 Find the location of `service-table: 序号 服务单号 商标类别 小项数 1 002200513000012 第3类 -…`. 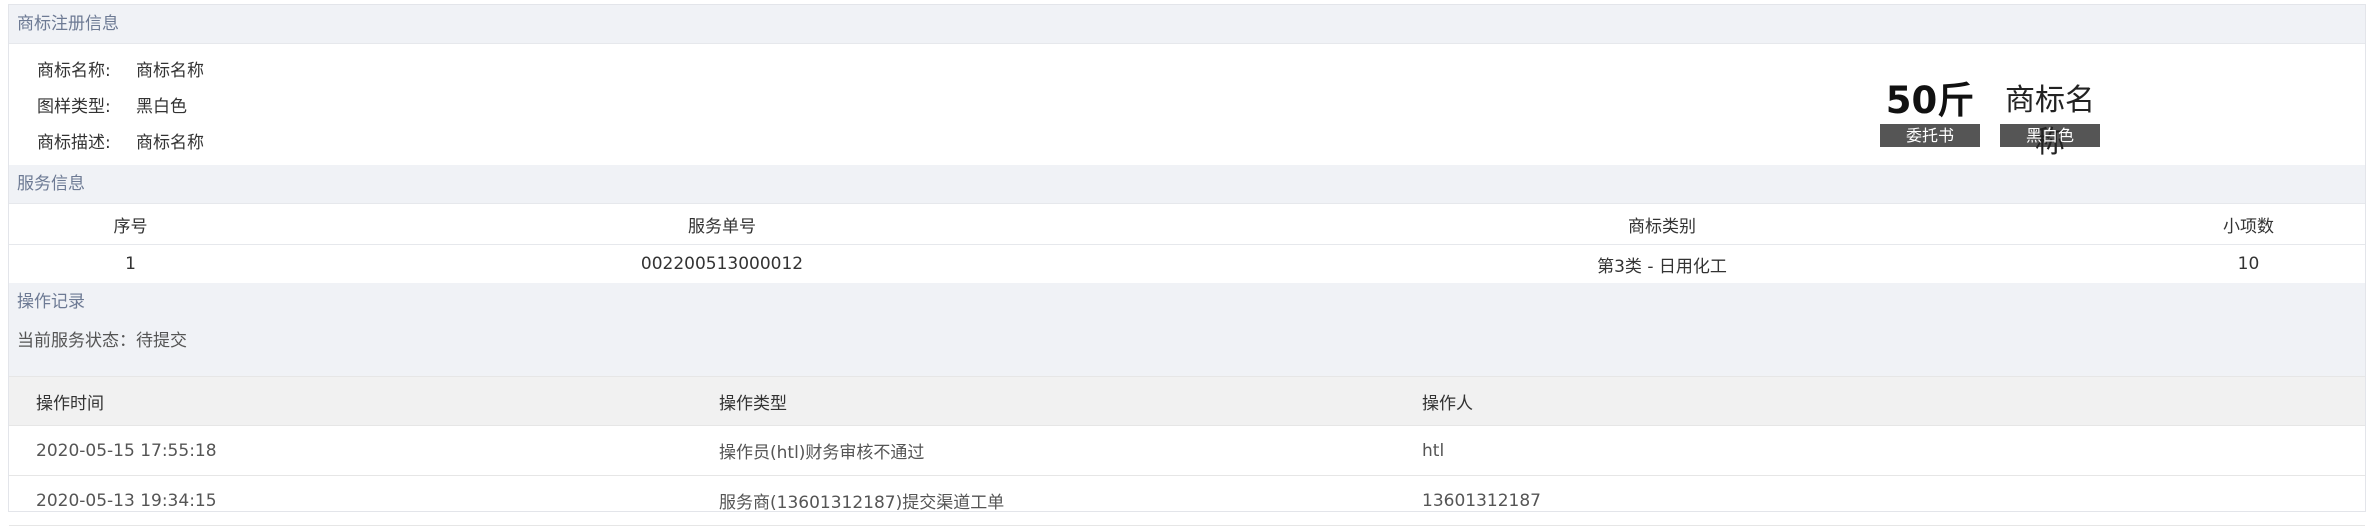

service-table: 序号 服务单号 商标类别 小项数 1 002200513000012 第3类 -… is located at coordinates (1187, 243).